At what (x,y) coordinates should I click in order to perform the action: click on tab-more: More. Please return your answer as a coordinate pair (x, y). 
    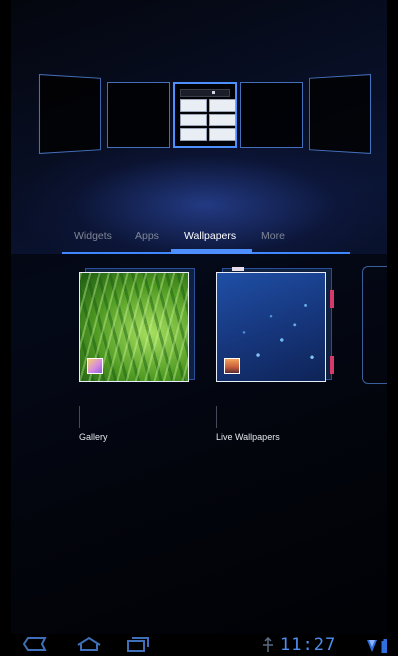
    Looking at the image, I should click on (273, 236).